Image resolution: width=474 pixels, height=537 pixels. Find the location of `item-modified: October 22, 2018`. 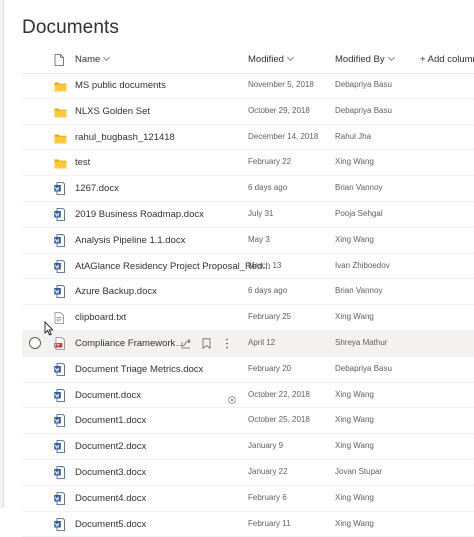

item-modified: October 22, 2018 is located at coordinates (279, 394).